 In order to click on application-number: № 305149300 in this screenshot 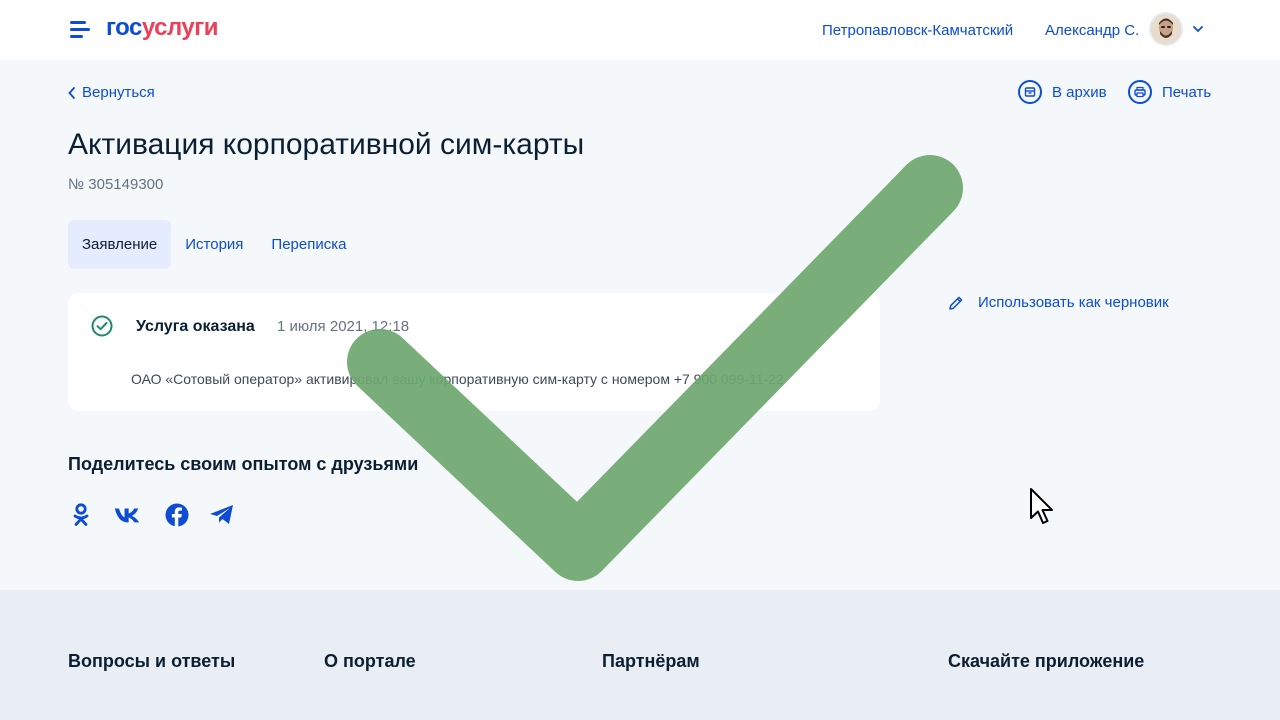, I will do `click(116, 184)`.